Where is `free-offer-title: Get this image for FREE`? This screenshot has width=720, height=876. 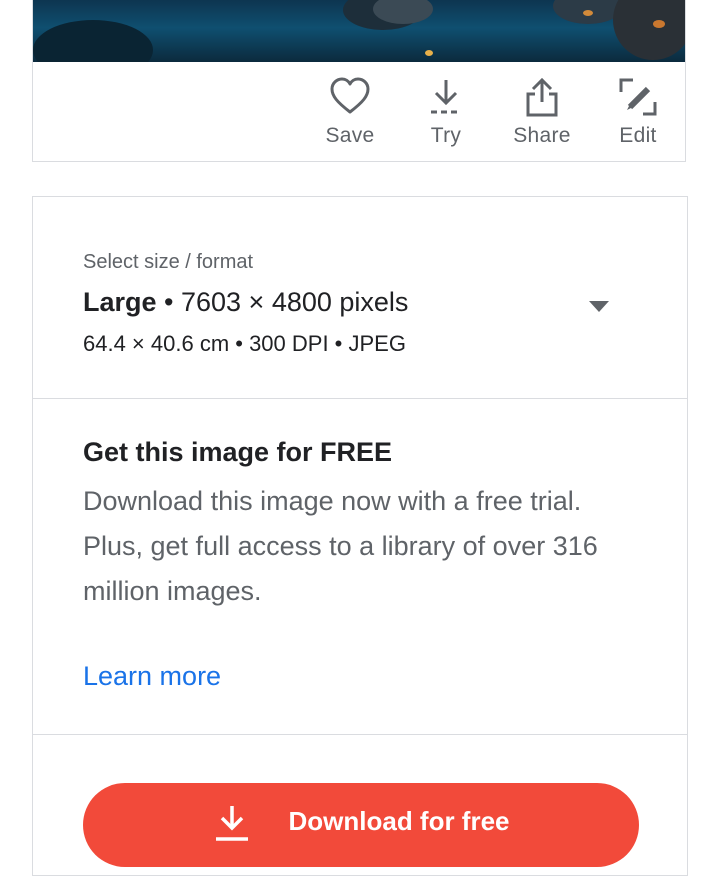
free-offer-title: Get this image for FREE is located at coordinates (238, 452).